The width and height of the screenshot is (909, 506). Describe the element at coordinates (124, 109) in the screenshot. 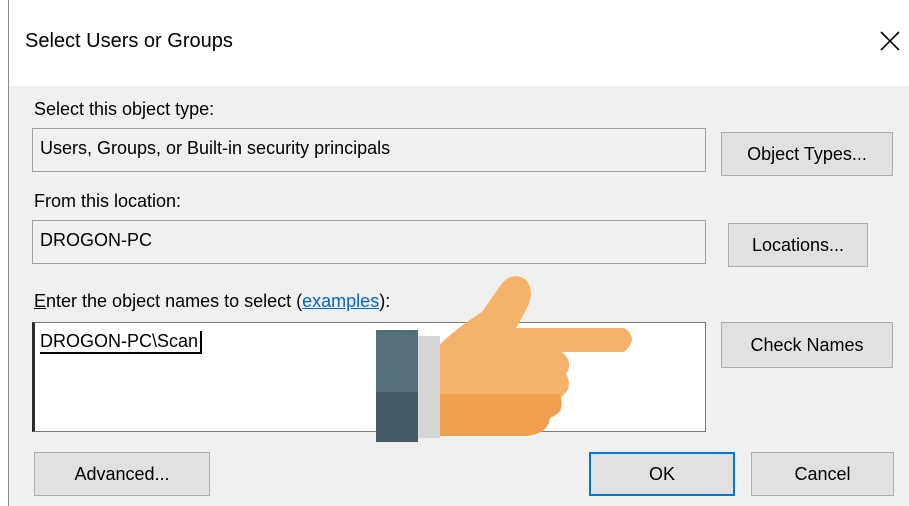

I see `object-type-label: Select this object type:` at that location.